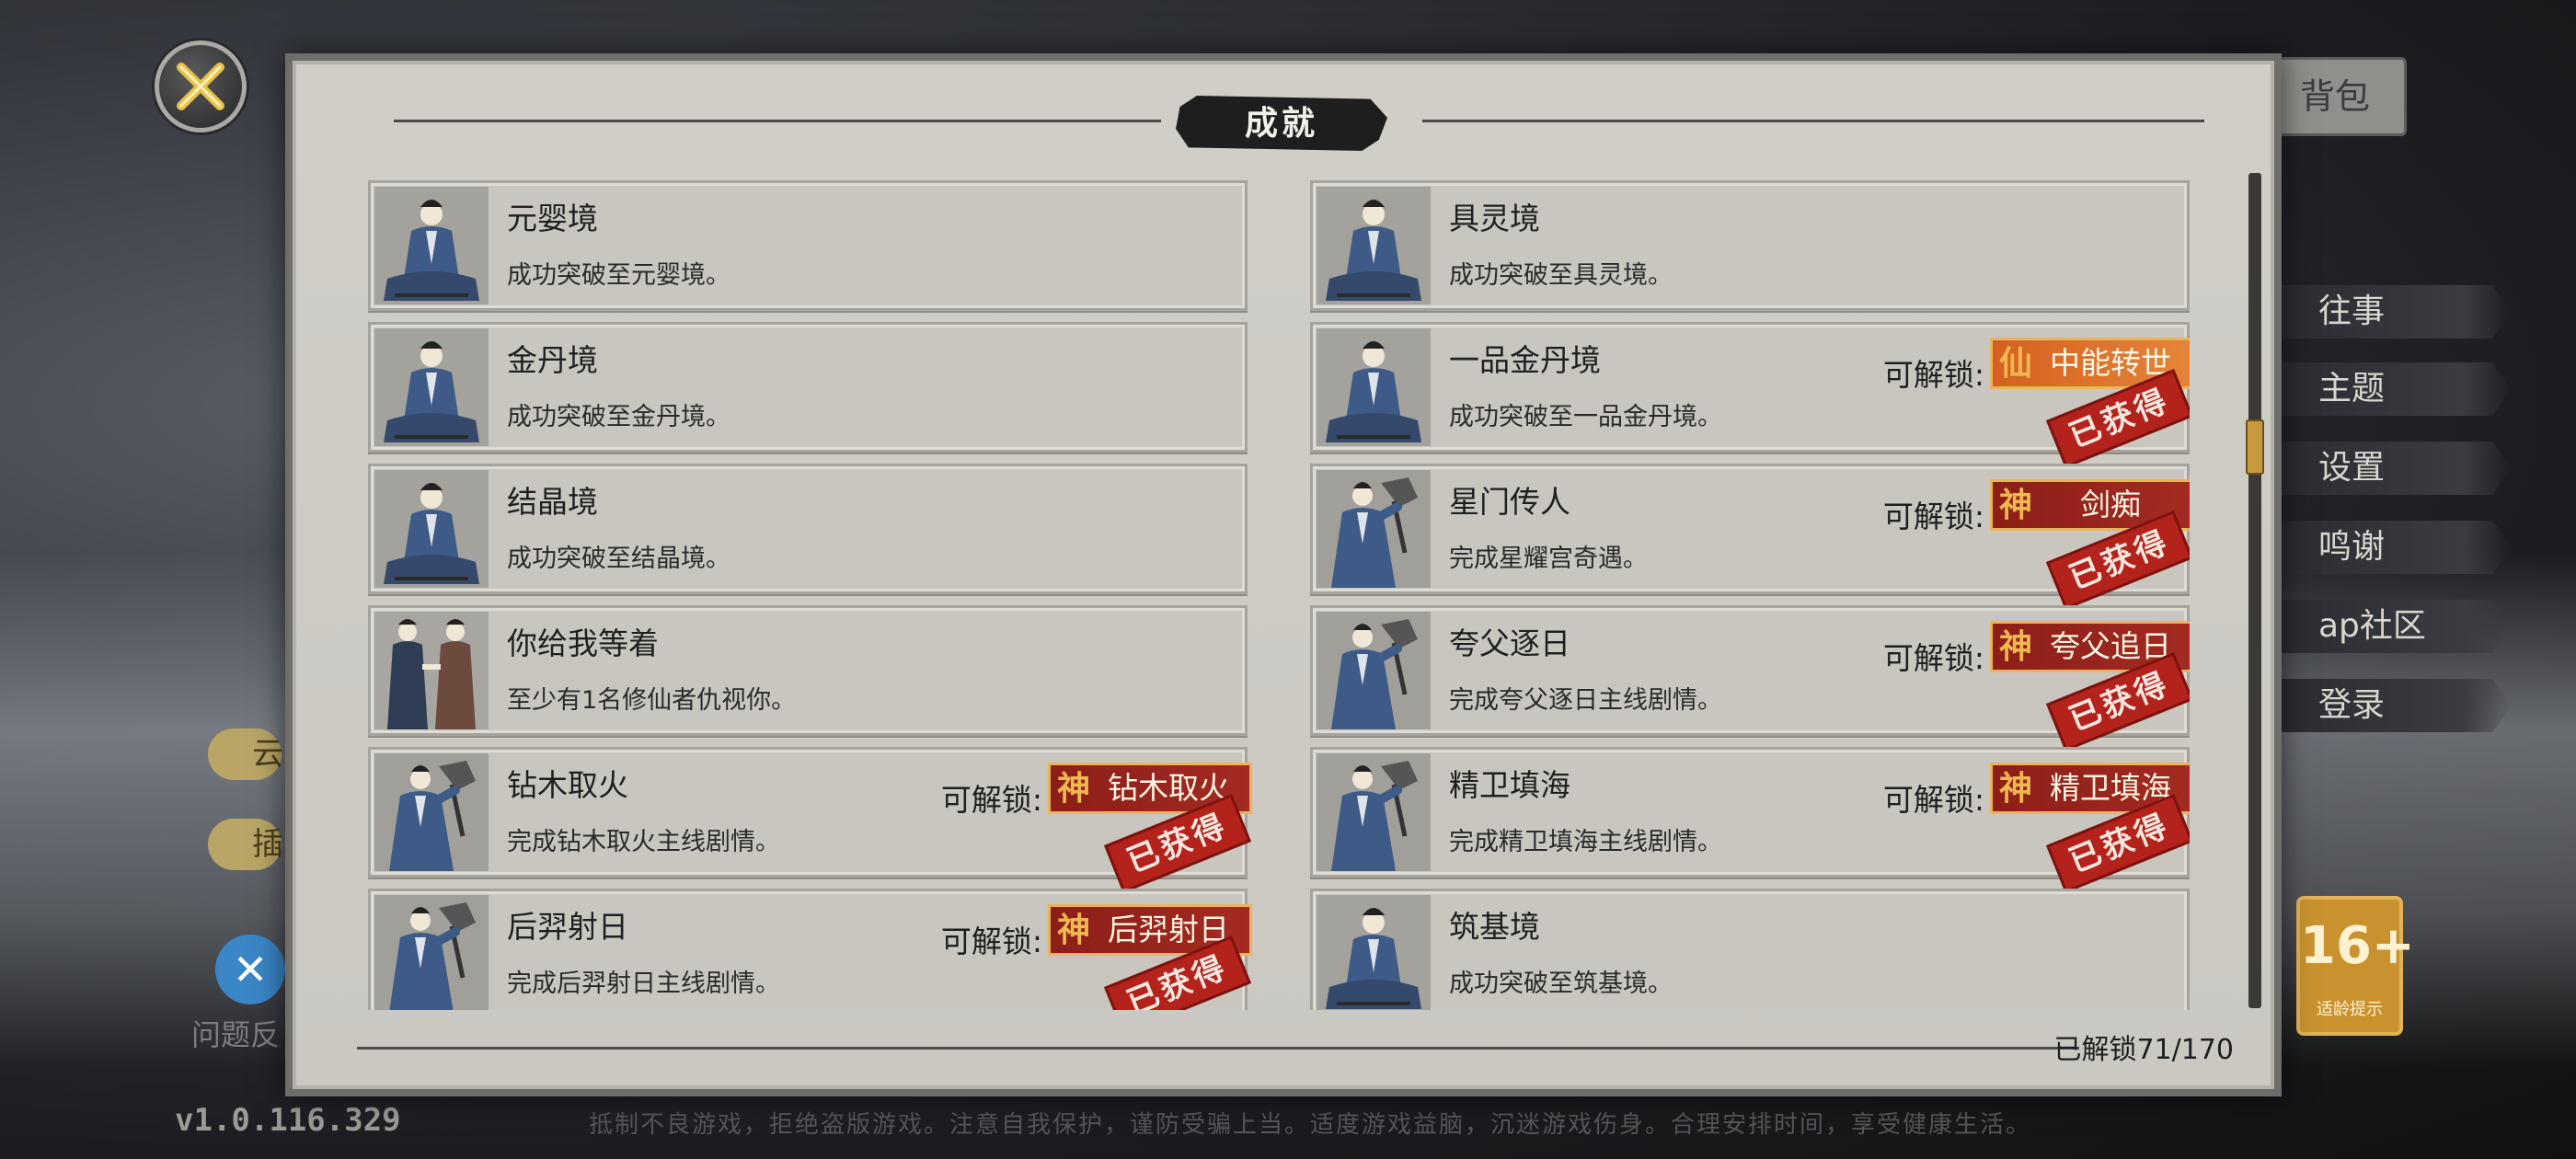  Describe the element at coordinates (618, 559) in the screenshot. I see `achievement-description: 成功突破至结晶境。` at that location.